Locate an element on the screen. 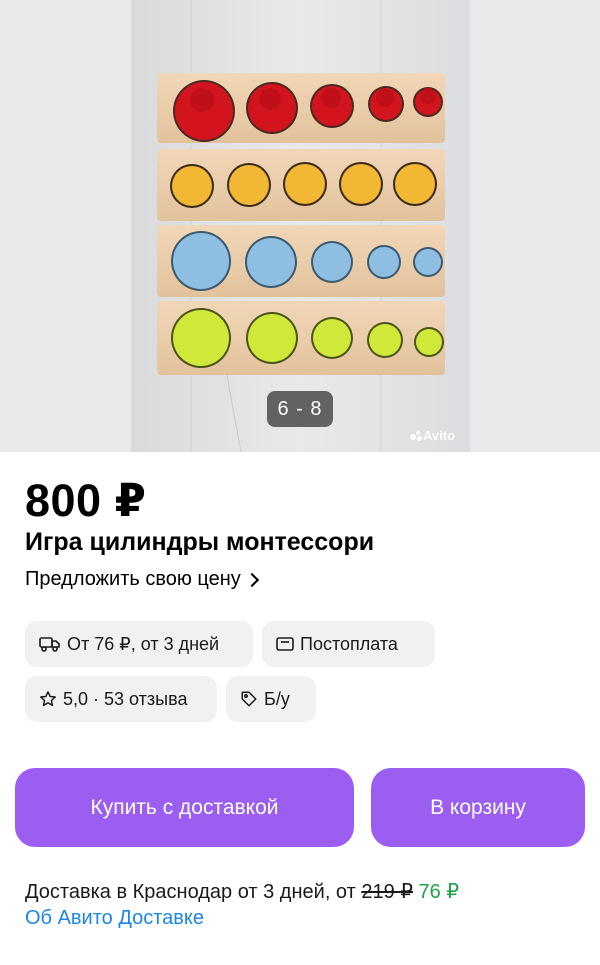  photo-counter: 6 - 8 is located at coordinates (300, 409).